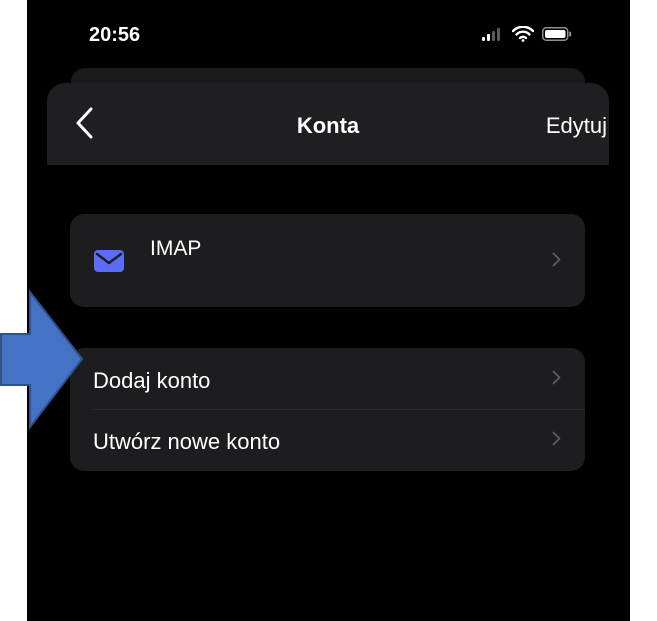 This screenshot has width=657, height=621. What do you see at coordinates (109, 261) in the screenshot?
I see `mail-icon` at bounding box center [109, 261].